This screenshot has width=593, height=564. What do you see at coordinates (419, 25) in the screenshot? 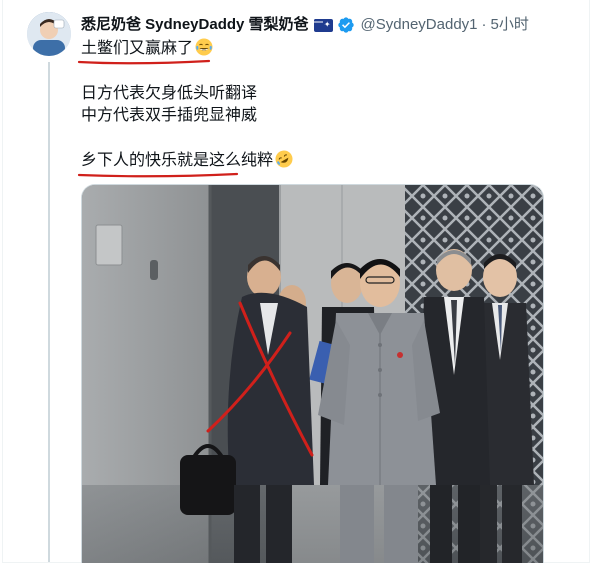
I see `user-handle: @SydneyDaddy1` at bounding box center [419, 25].